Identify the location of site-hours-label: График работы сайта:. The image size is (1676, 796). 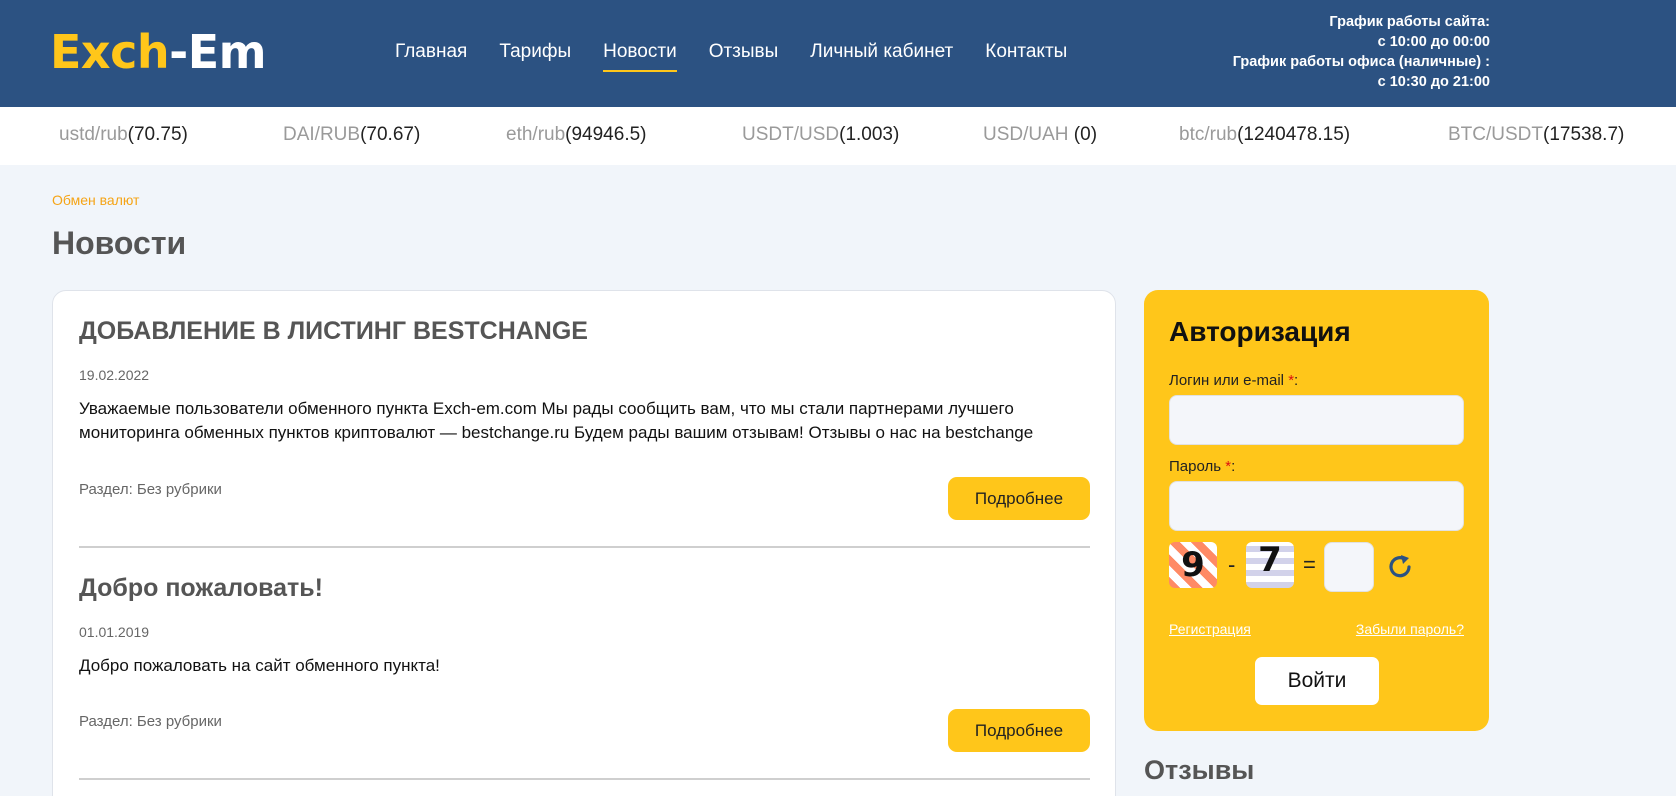
(1409, 22).